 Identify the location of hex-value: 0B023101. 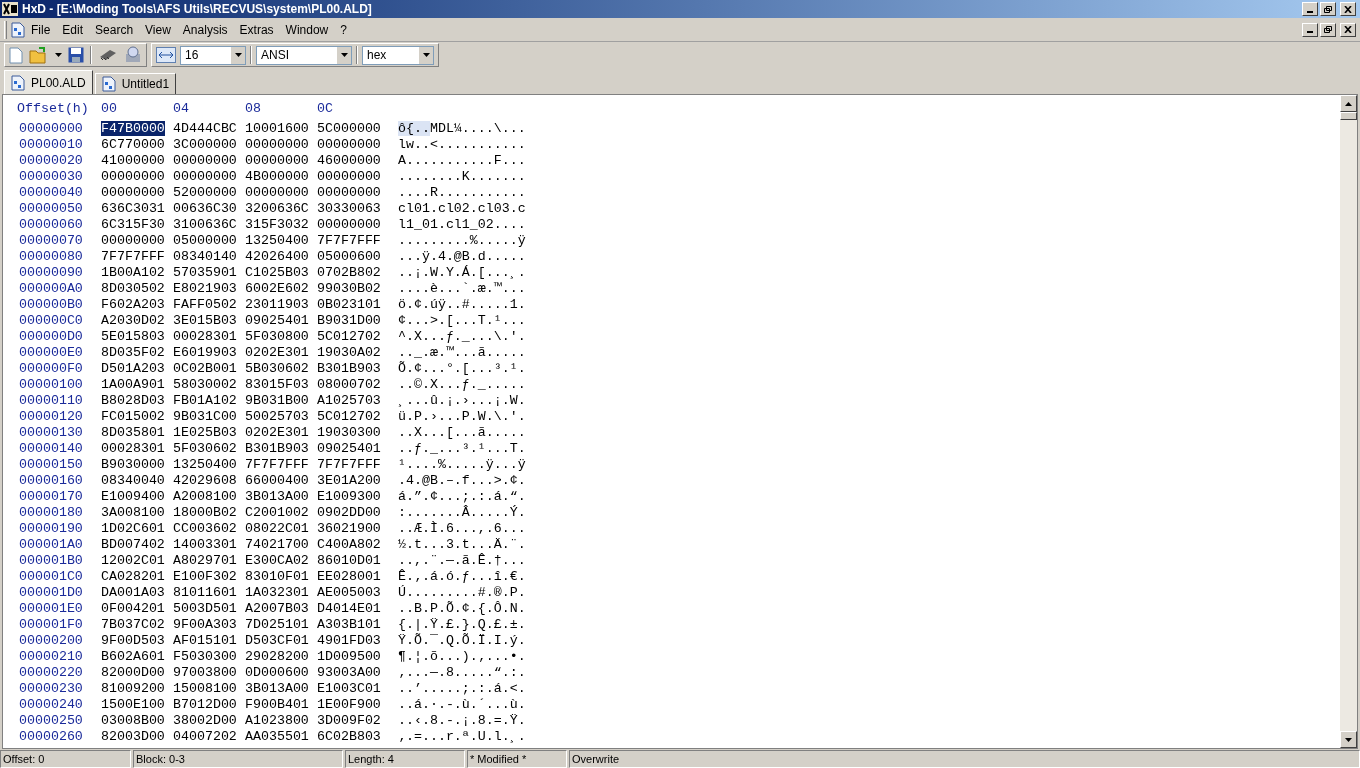
(349, 304).